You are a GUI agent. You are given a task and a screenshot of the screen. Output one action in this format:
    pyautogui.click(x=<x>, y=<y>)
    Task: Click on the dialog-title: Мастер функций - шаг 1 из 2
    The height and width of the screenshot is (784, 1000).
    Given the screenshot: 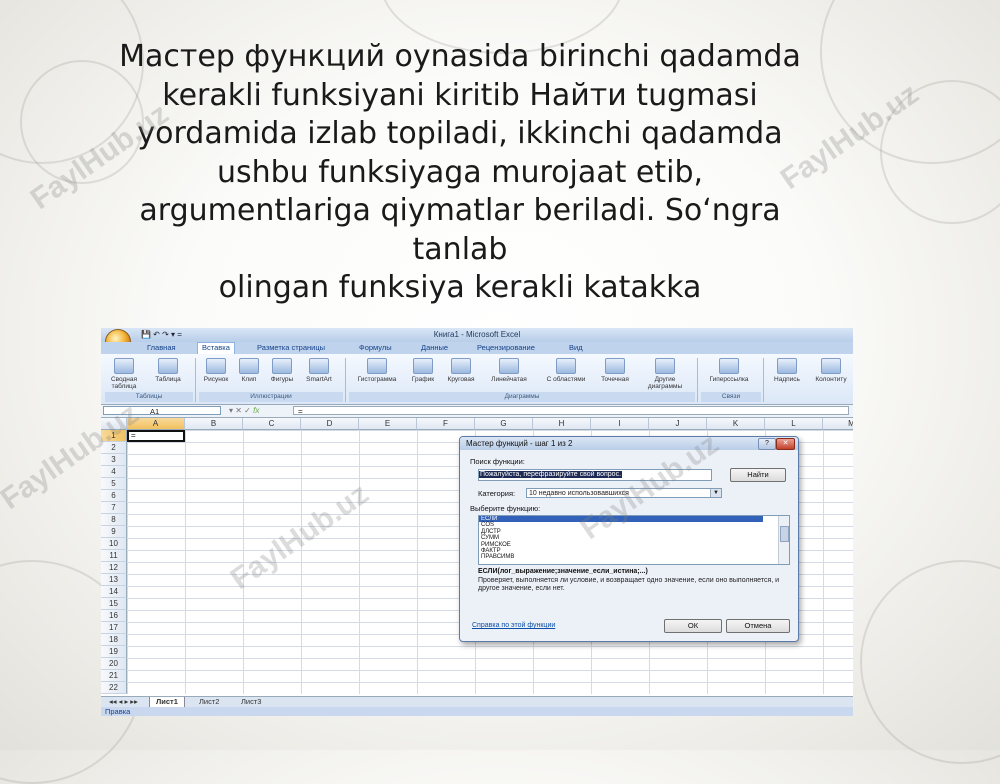 What is the action you would take?
    pyautogui.click(x=629, y=443)
    